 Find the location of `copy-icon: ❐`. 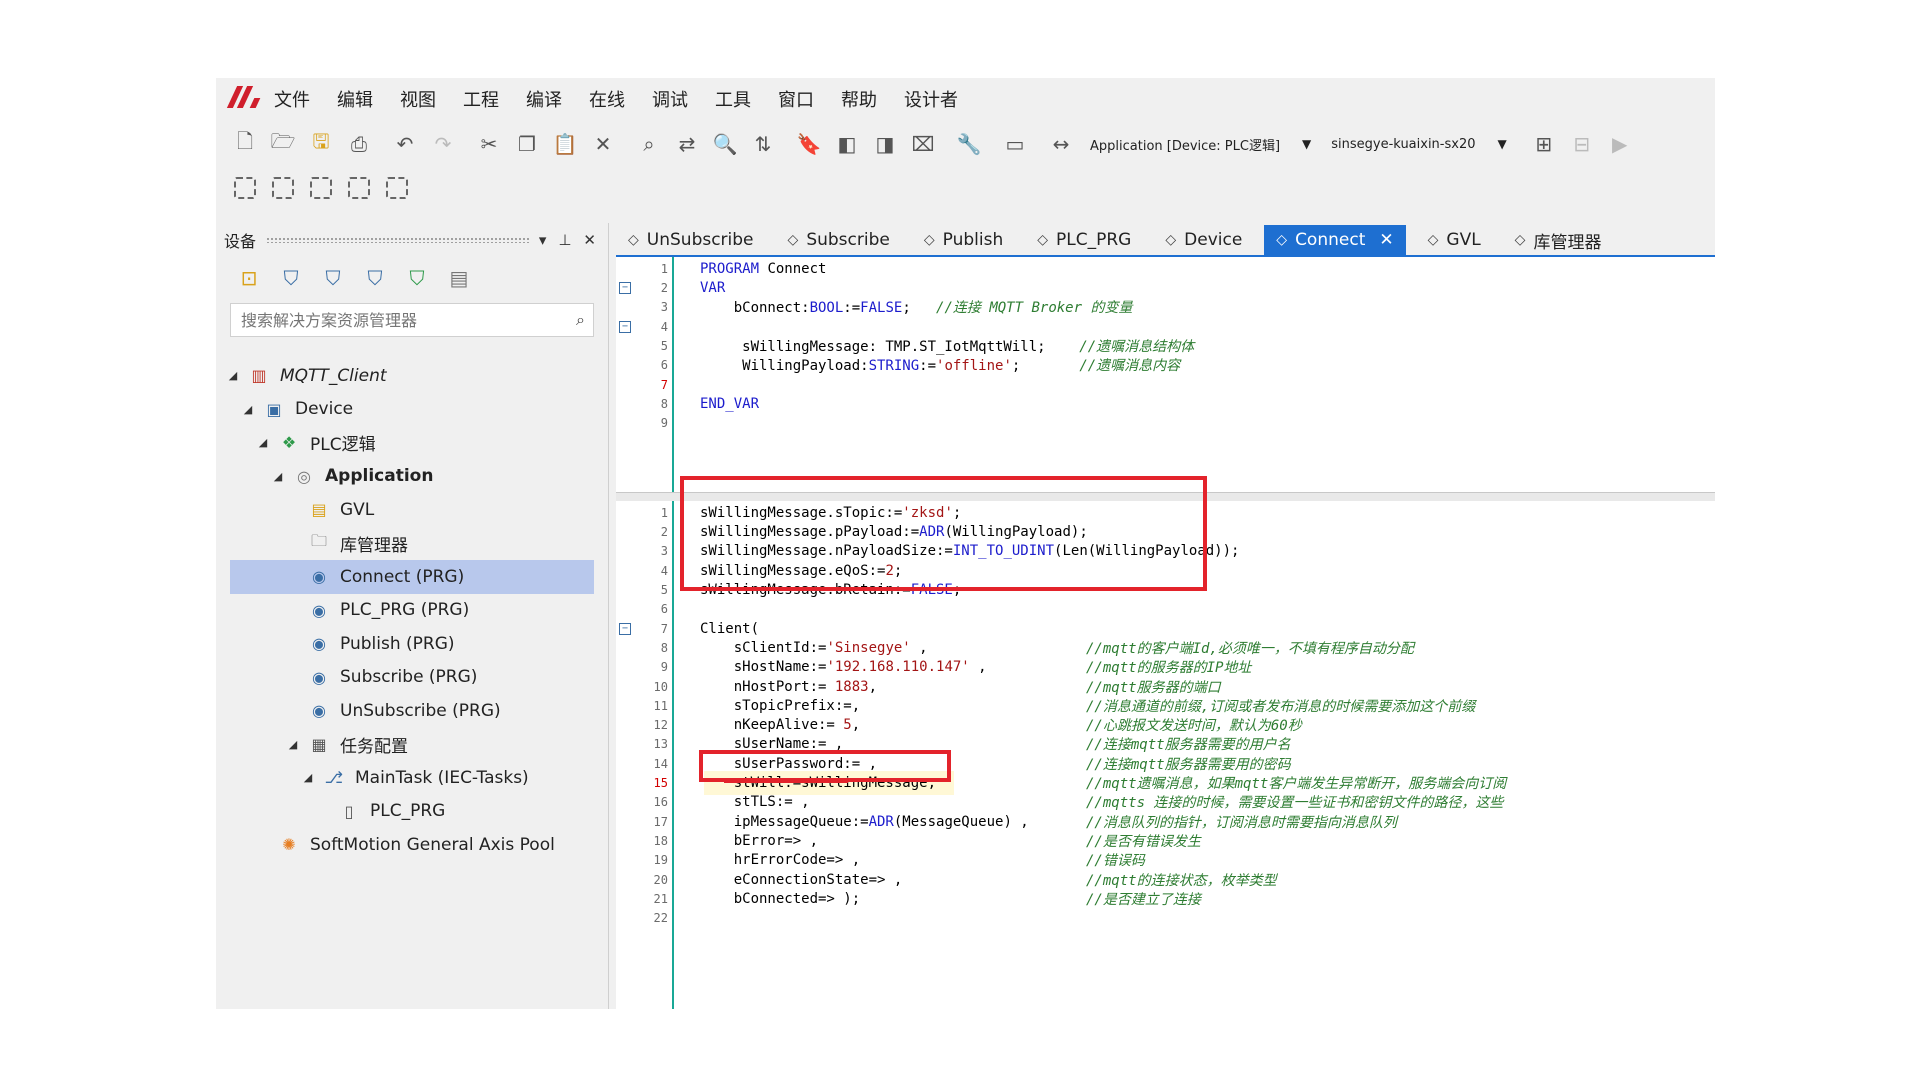

copy-icon: ❐ is located at coordinates (527, 144).